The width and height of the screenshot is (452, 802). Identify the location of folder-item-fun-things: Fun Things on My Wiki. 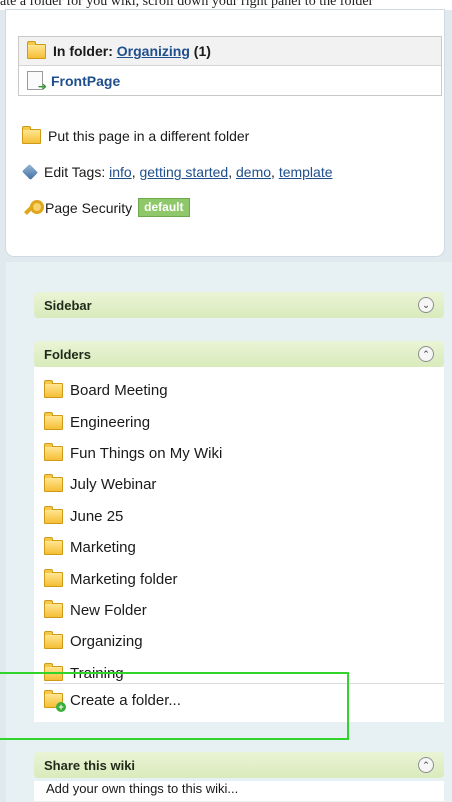
(133, 453).